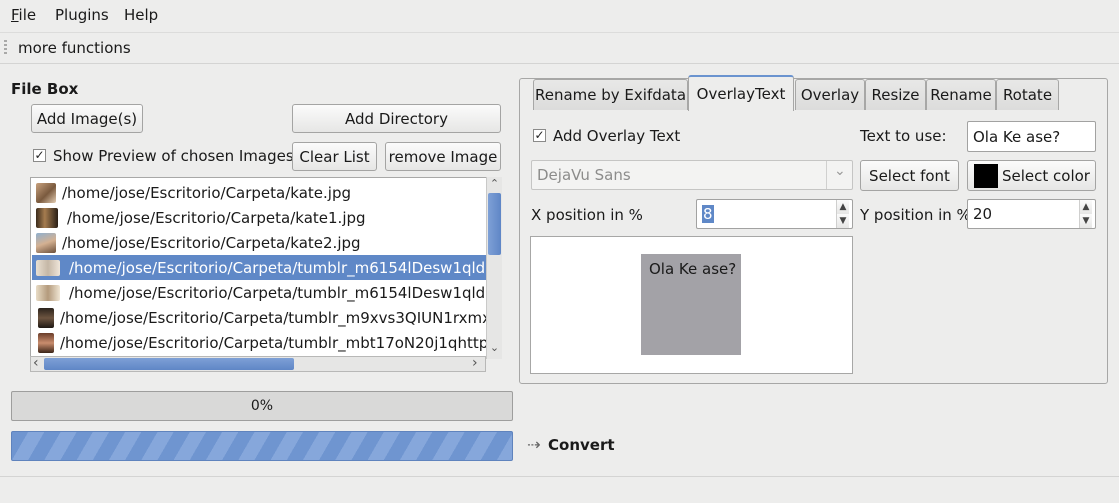 This screenshot has height=503, width=1119. I want to click on horizontal-scroll-thumb, so click(169, 364).